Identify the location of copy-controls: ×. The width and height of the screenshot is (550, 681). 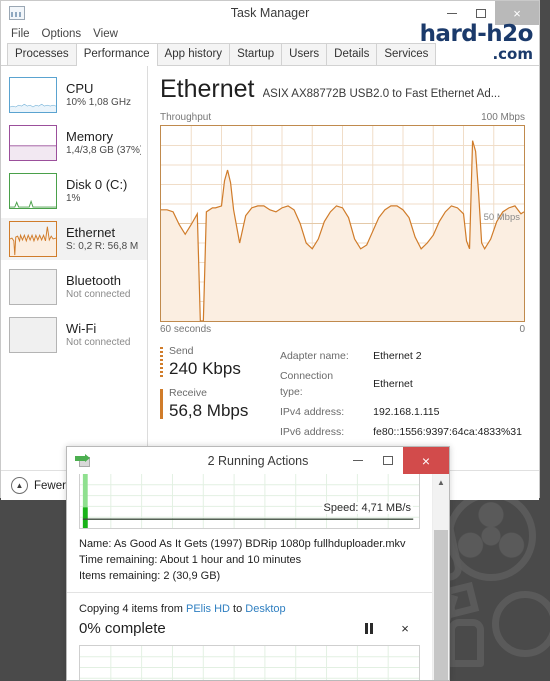
(390, 628).